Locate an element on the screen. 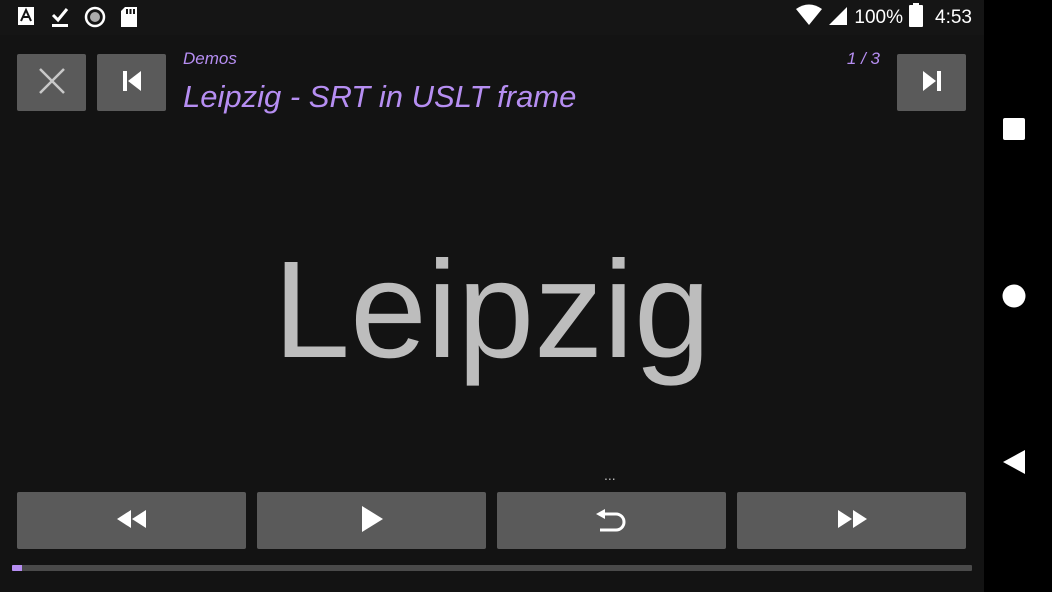  skip-previous-icon is located at coordinates (132, 82).